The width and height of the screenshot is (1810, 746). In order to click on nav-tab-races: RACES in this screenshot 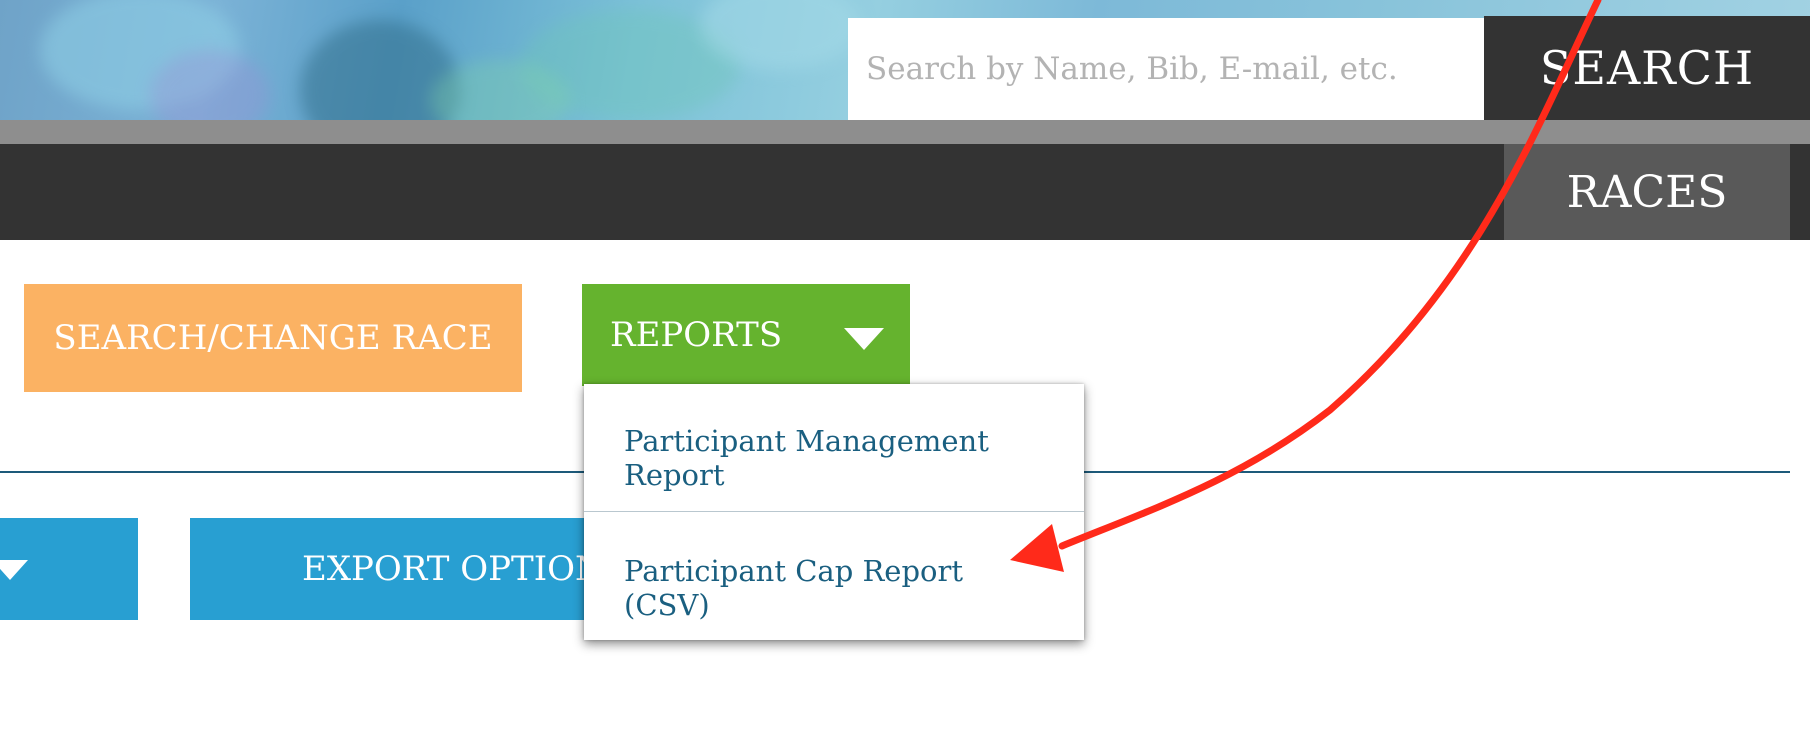, I will do `click(1647, 192)`.